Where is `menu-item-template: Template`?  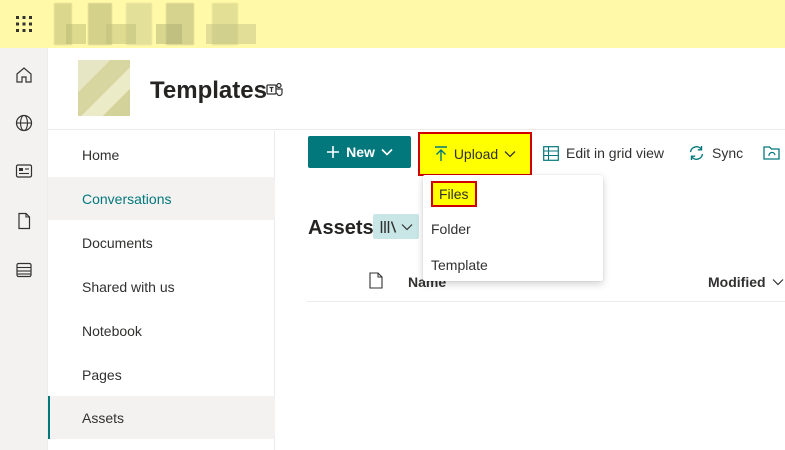
menu-item-template: Template is located at coordinates (513, 265).